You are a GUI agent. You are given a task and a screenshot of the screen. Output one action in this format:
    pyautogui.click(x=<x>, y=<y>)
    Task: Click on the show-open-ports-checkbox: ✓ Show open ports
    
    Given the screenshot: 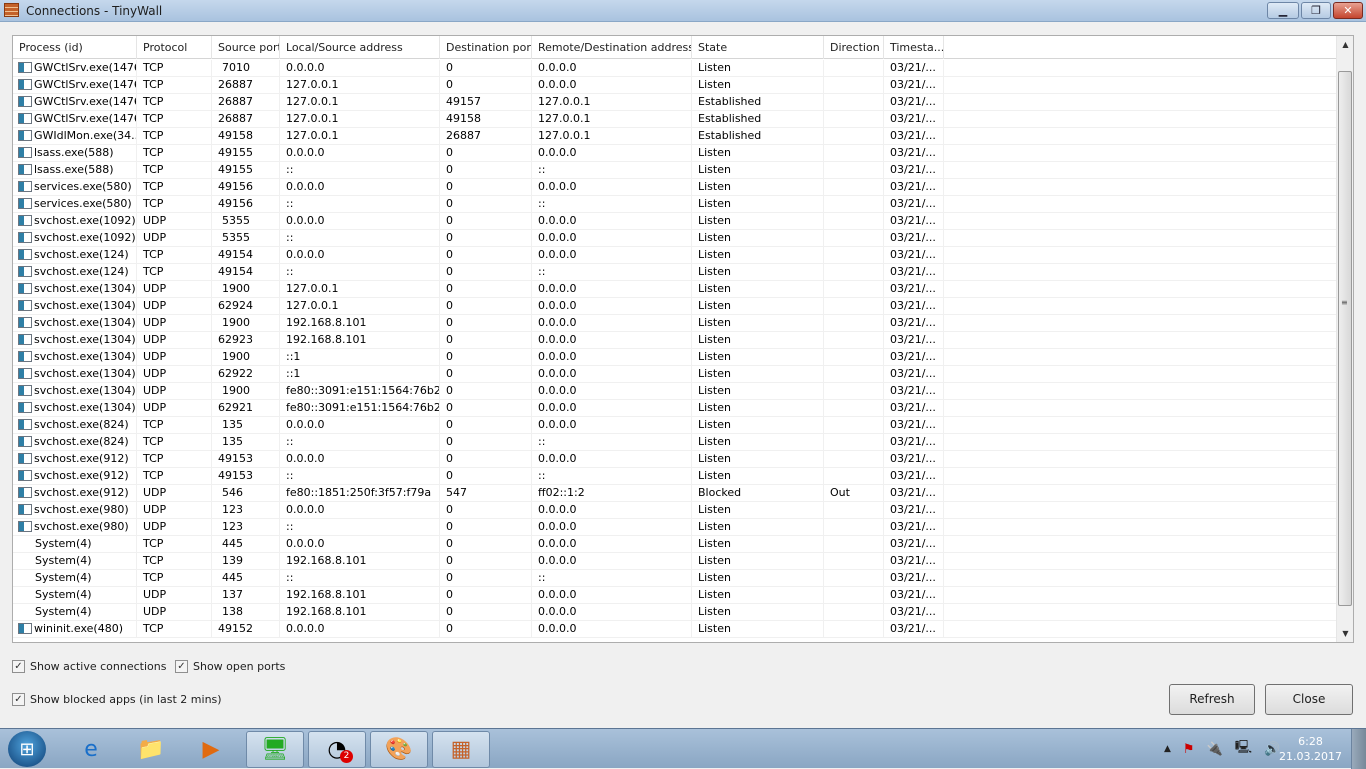 What is the action you would take?
    pyautogui.click(x=230, y=666)
    